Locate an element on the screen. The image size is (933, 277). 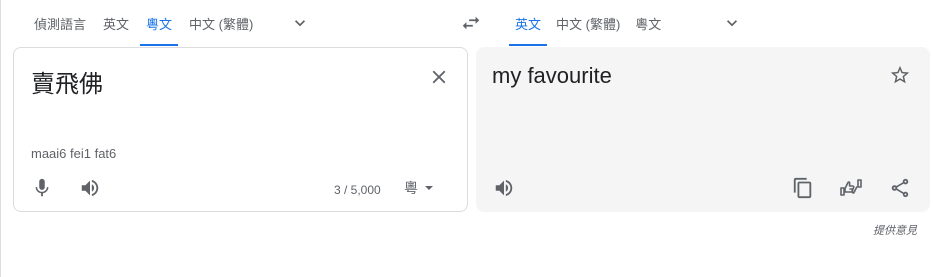
close-icon is located at coordinates (439, 77).